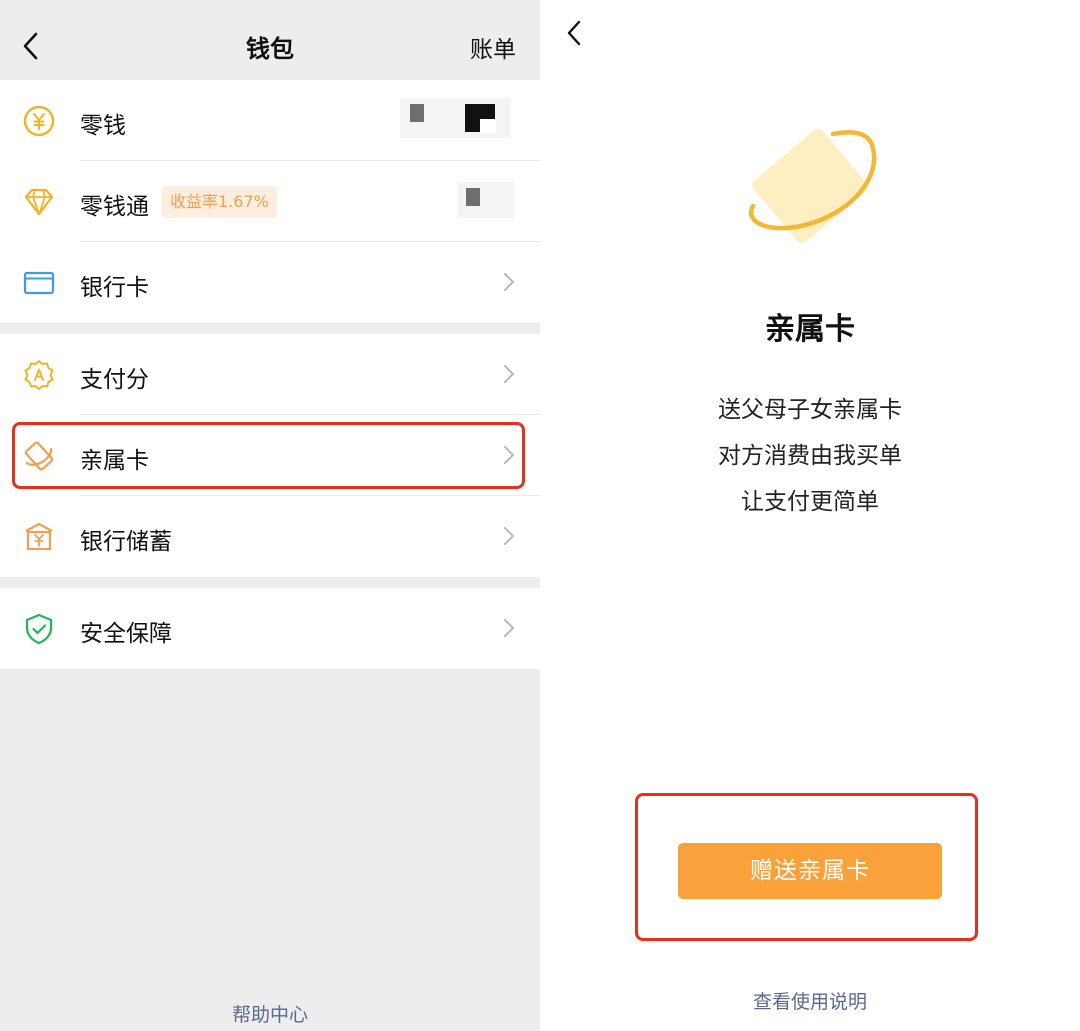  Describe the element at coordinates (810, 871) in the screenshot. I see `gift-family-card-button: 赠送亲属卡` at that location.